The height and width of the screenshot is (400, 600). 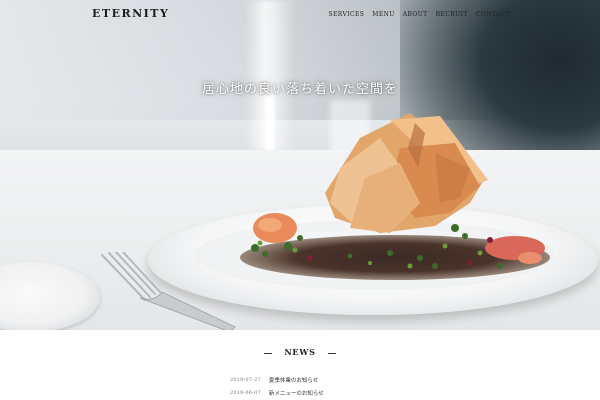 I want to click on fork-image, so click(x=168, y=291).